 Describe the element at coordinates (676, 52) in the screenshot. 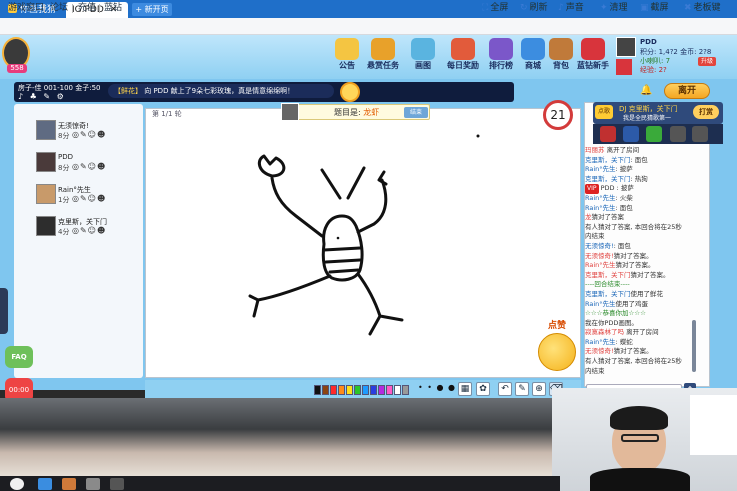

I see `profile-points: 积分: 1,4?2 金币: 2?8` at that location.